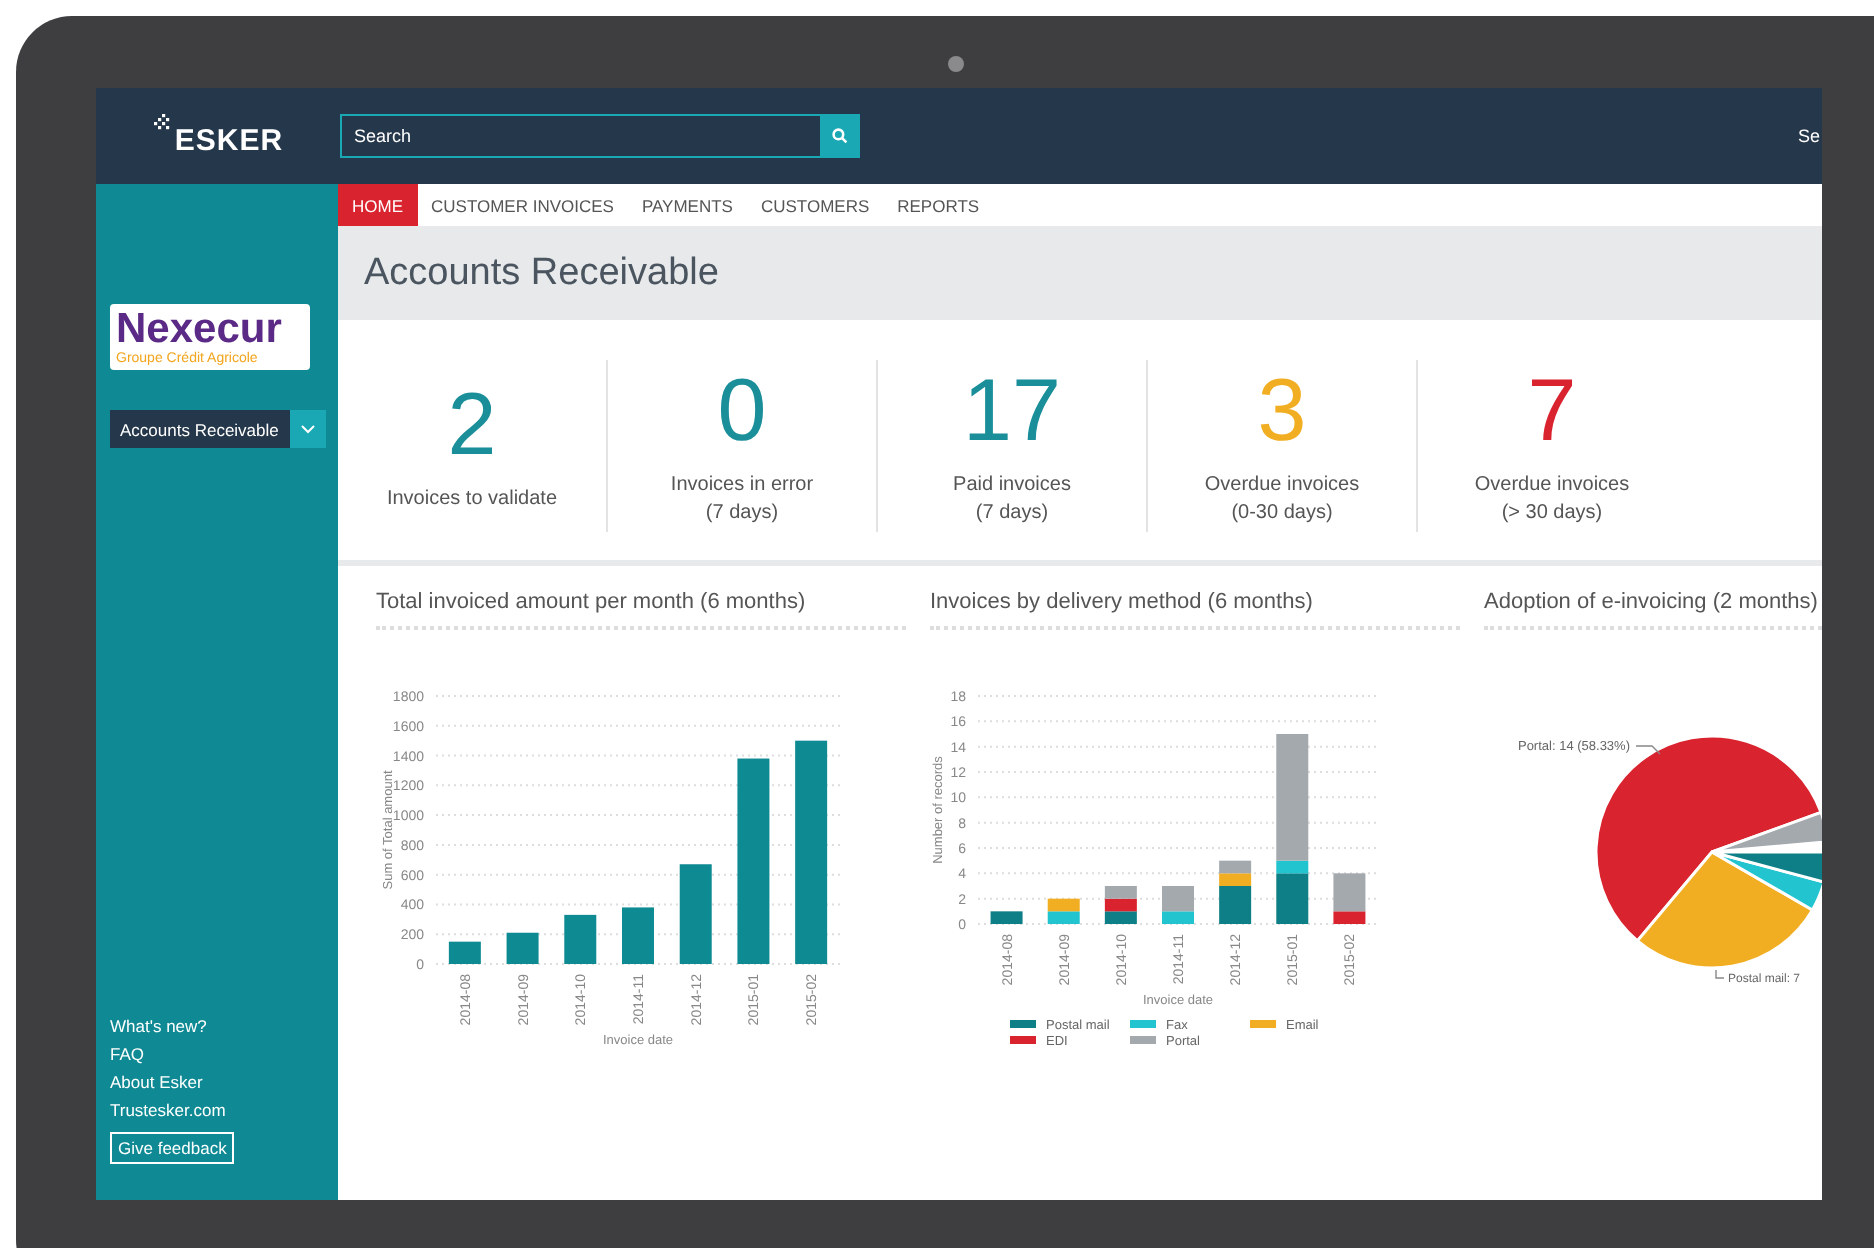  I want to click on chart-title: Invoices by delivery method (6 months), so click(1195, 610).